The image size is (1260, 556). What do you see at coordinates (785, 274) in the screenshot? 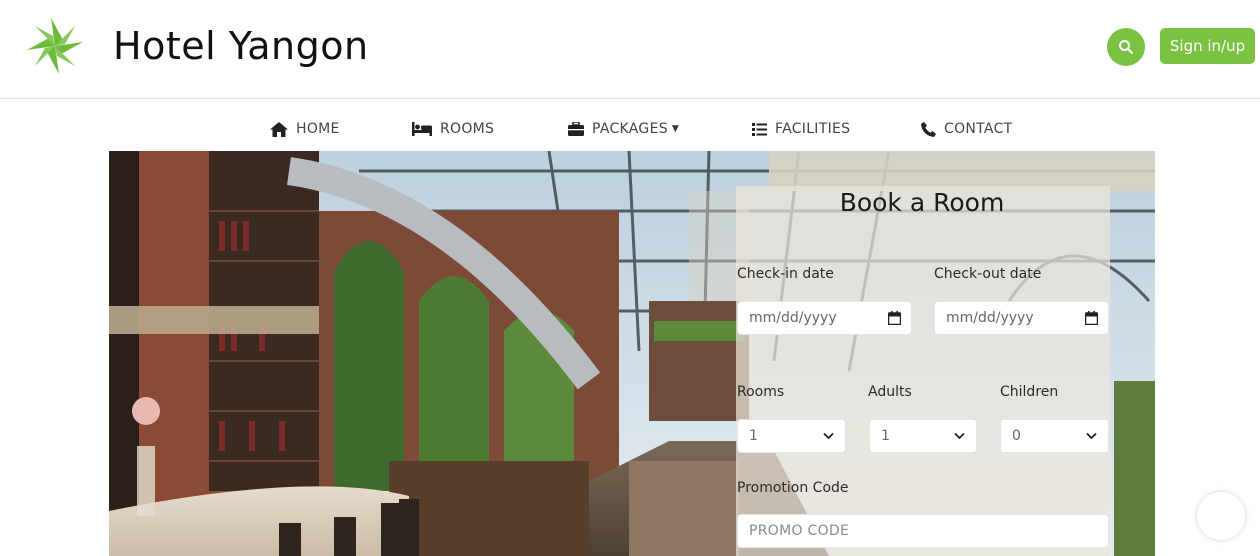
I see `checkin-label: Check-in date` at bounding box center [785, 274].